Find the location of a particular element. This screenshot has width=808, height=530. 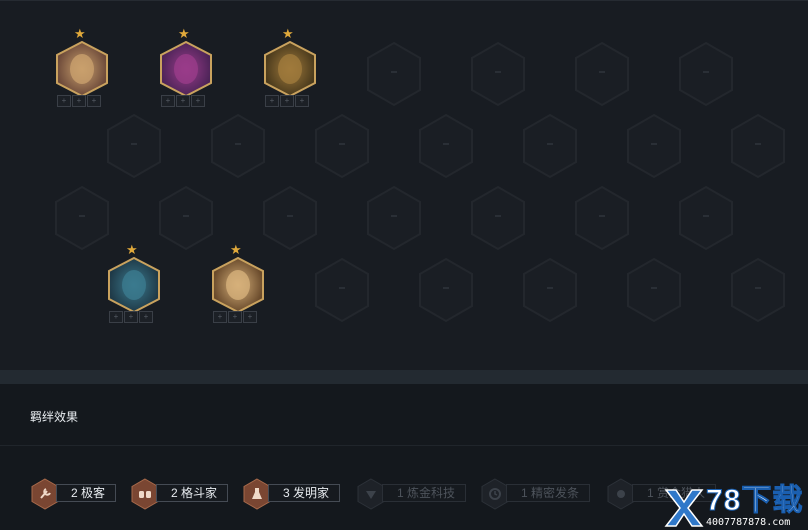

watermark-brand: 78下载 is located at coordinates (754, 501).